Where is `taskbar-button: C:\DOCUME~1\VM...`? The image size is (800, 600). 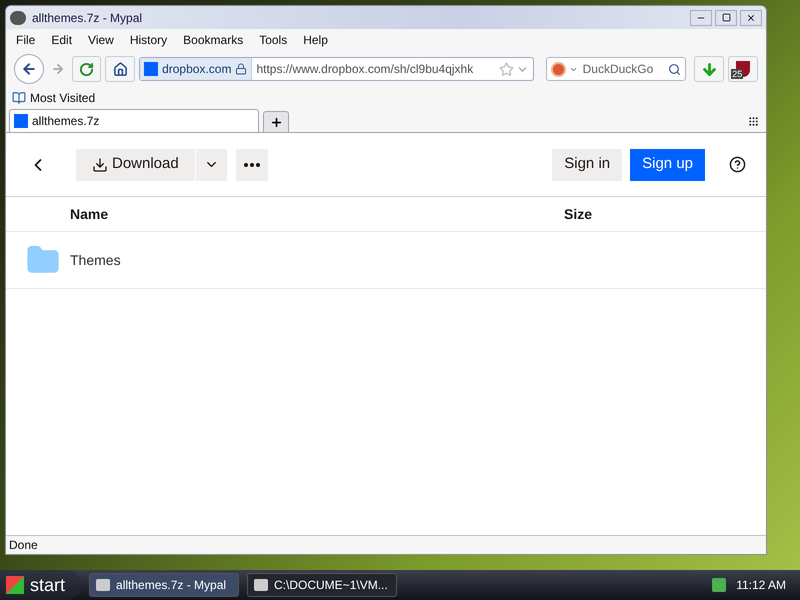
taskbar-button: C:\DOCUME~1\VM... is located at coordinates (322, 585).